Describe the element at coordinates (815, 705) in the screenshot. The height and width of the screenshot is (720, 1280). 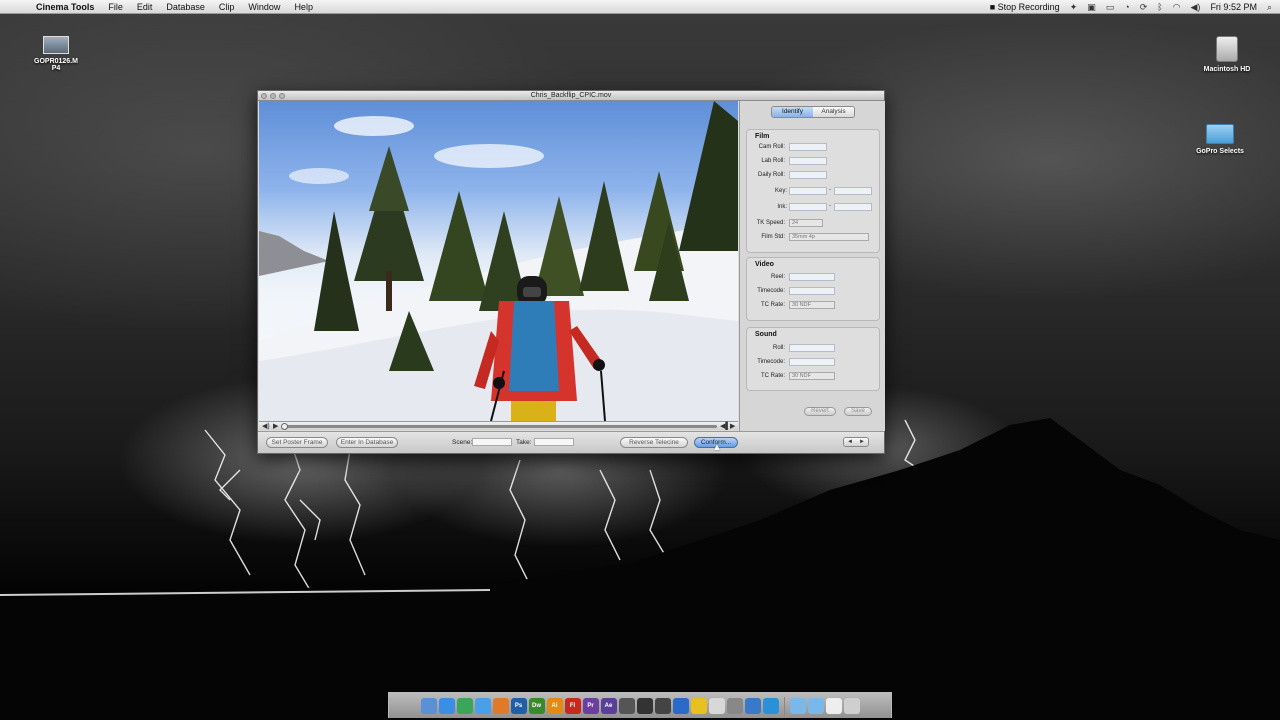
I see `folder-downloads-icon` at that location.